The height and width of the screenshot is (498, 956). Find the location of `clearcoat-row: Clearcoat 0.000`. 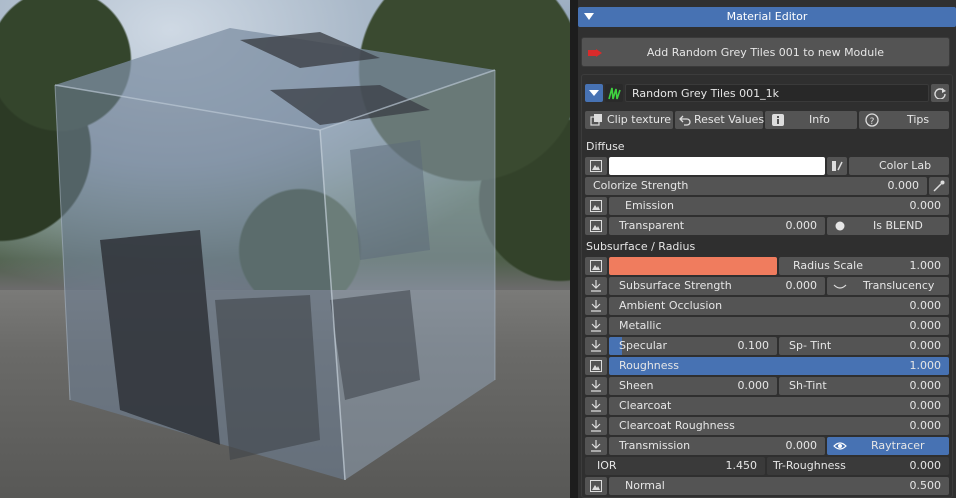

clearcoat-row: Clearcoat 0.000 is located at coordinates (767, 406).